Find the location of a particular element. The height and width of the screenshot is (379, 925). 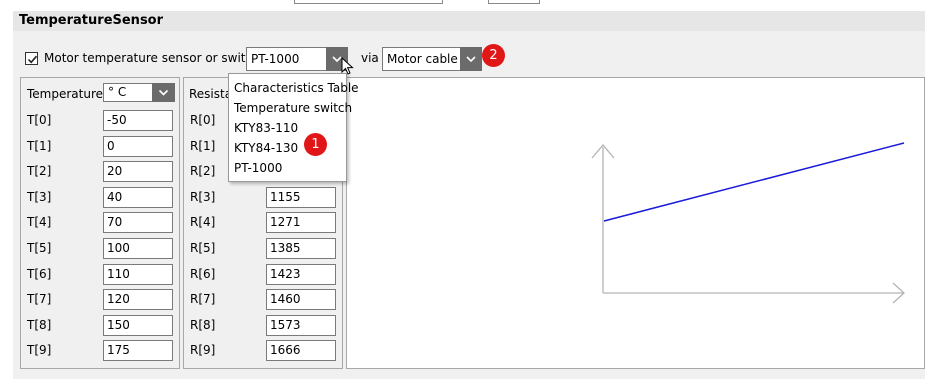

motor-sensor-label: Motor temperature sensor or switch is located at coordinates (152, 58).